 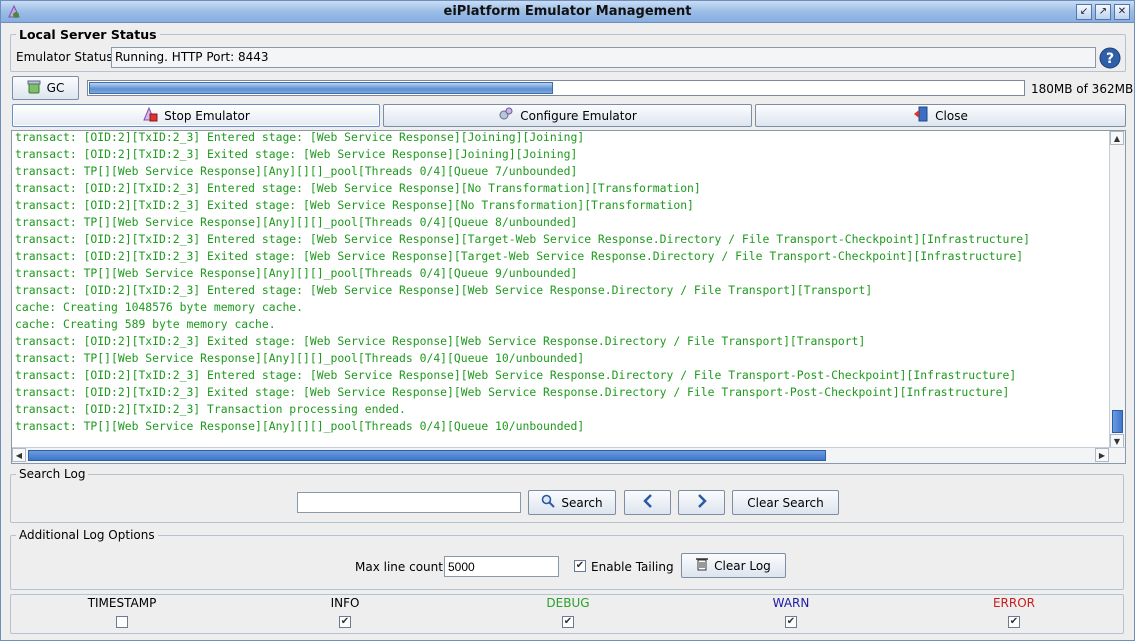 What do you see at coordinates (145, 324) in the screenshot?
I see `log-line: cache: Creating 589 byte memory cache.` at bounding box center [145, 324].